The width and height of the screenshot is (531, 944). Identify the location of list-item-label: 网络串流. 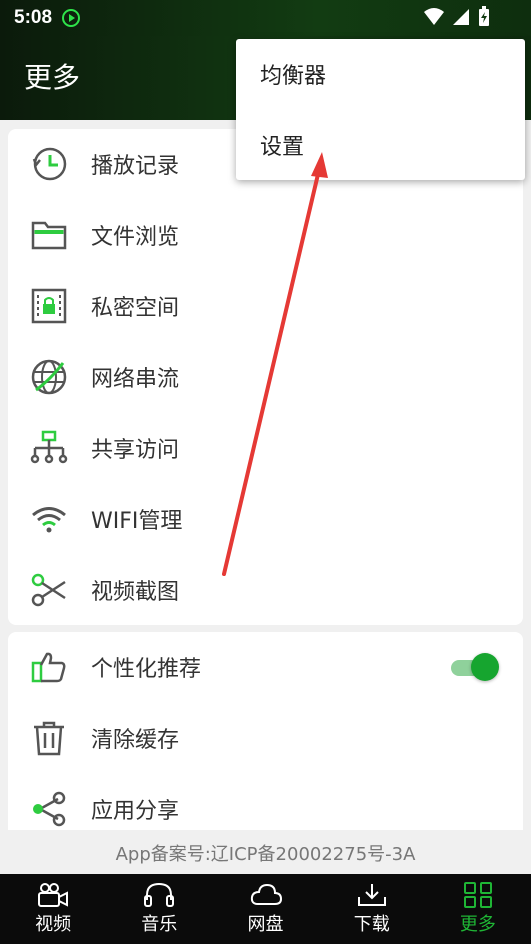
(135, 379).